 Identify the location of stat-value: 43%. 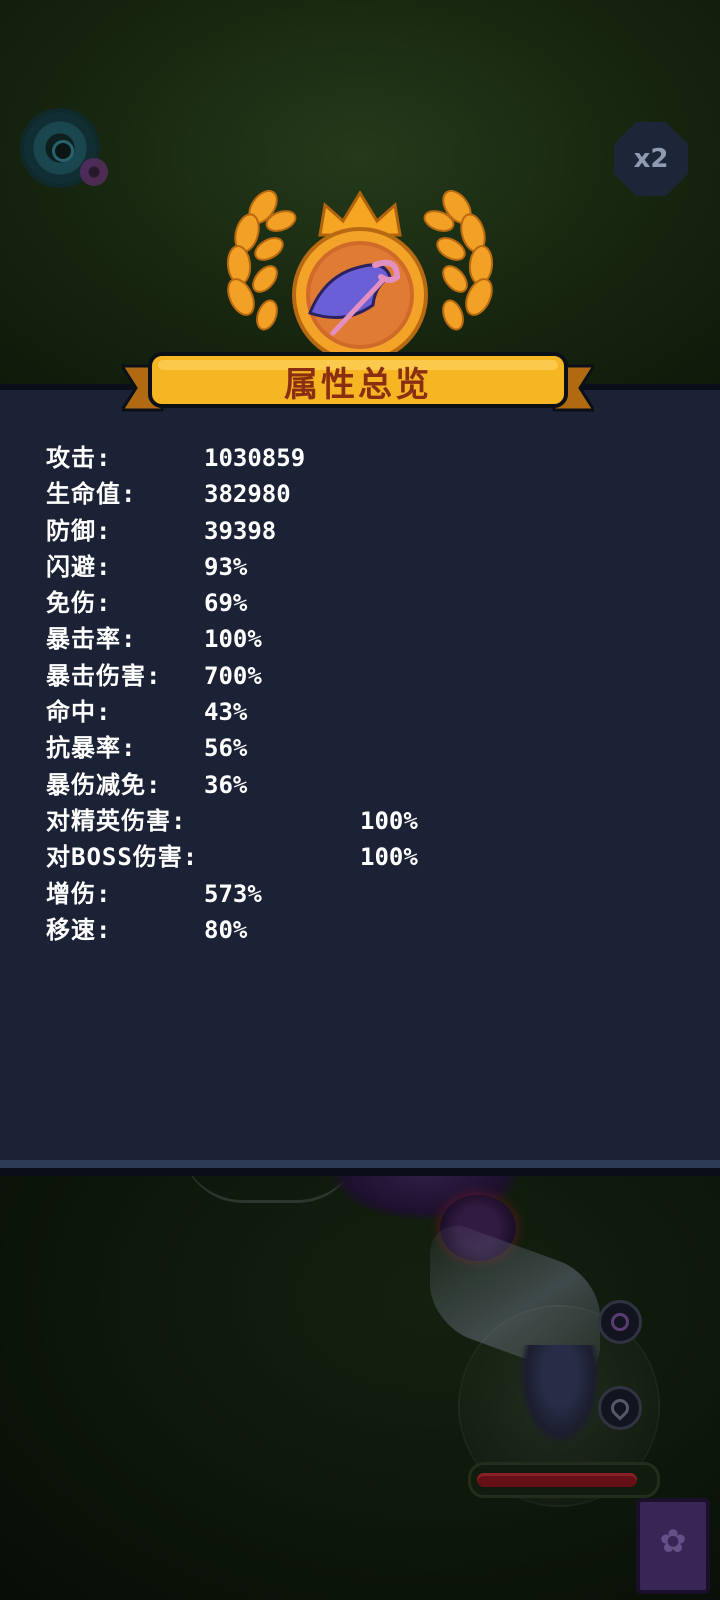
(226, 712).